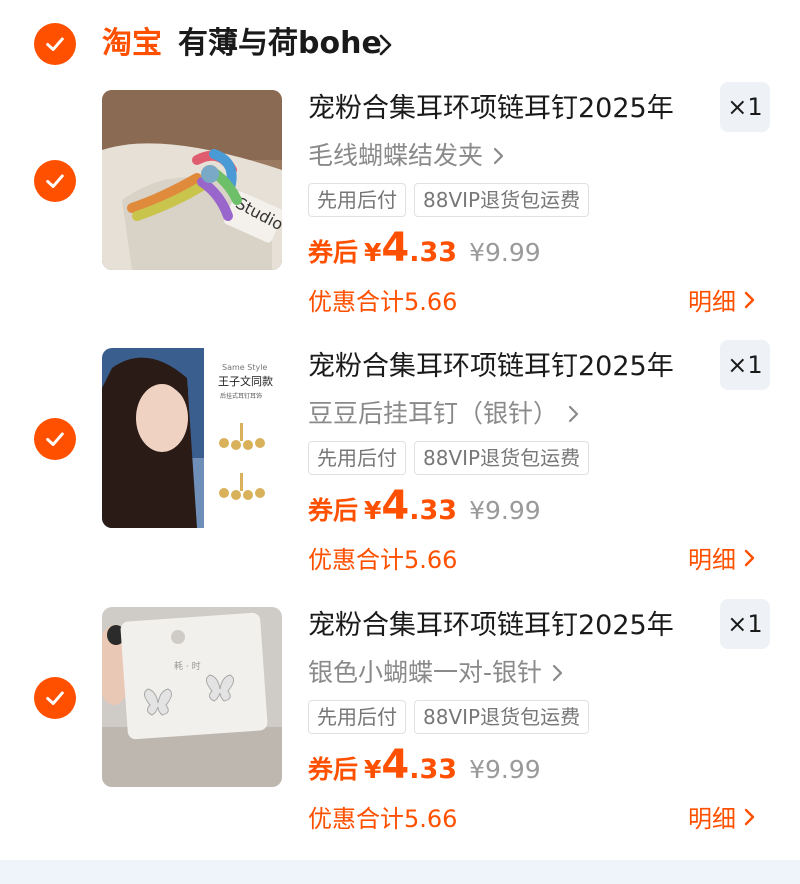 The image size is (800, 884). I want to click on variant-selector: 豆豆后挂耳钉（银针）, so click(444, 414).